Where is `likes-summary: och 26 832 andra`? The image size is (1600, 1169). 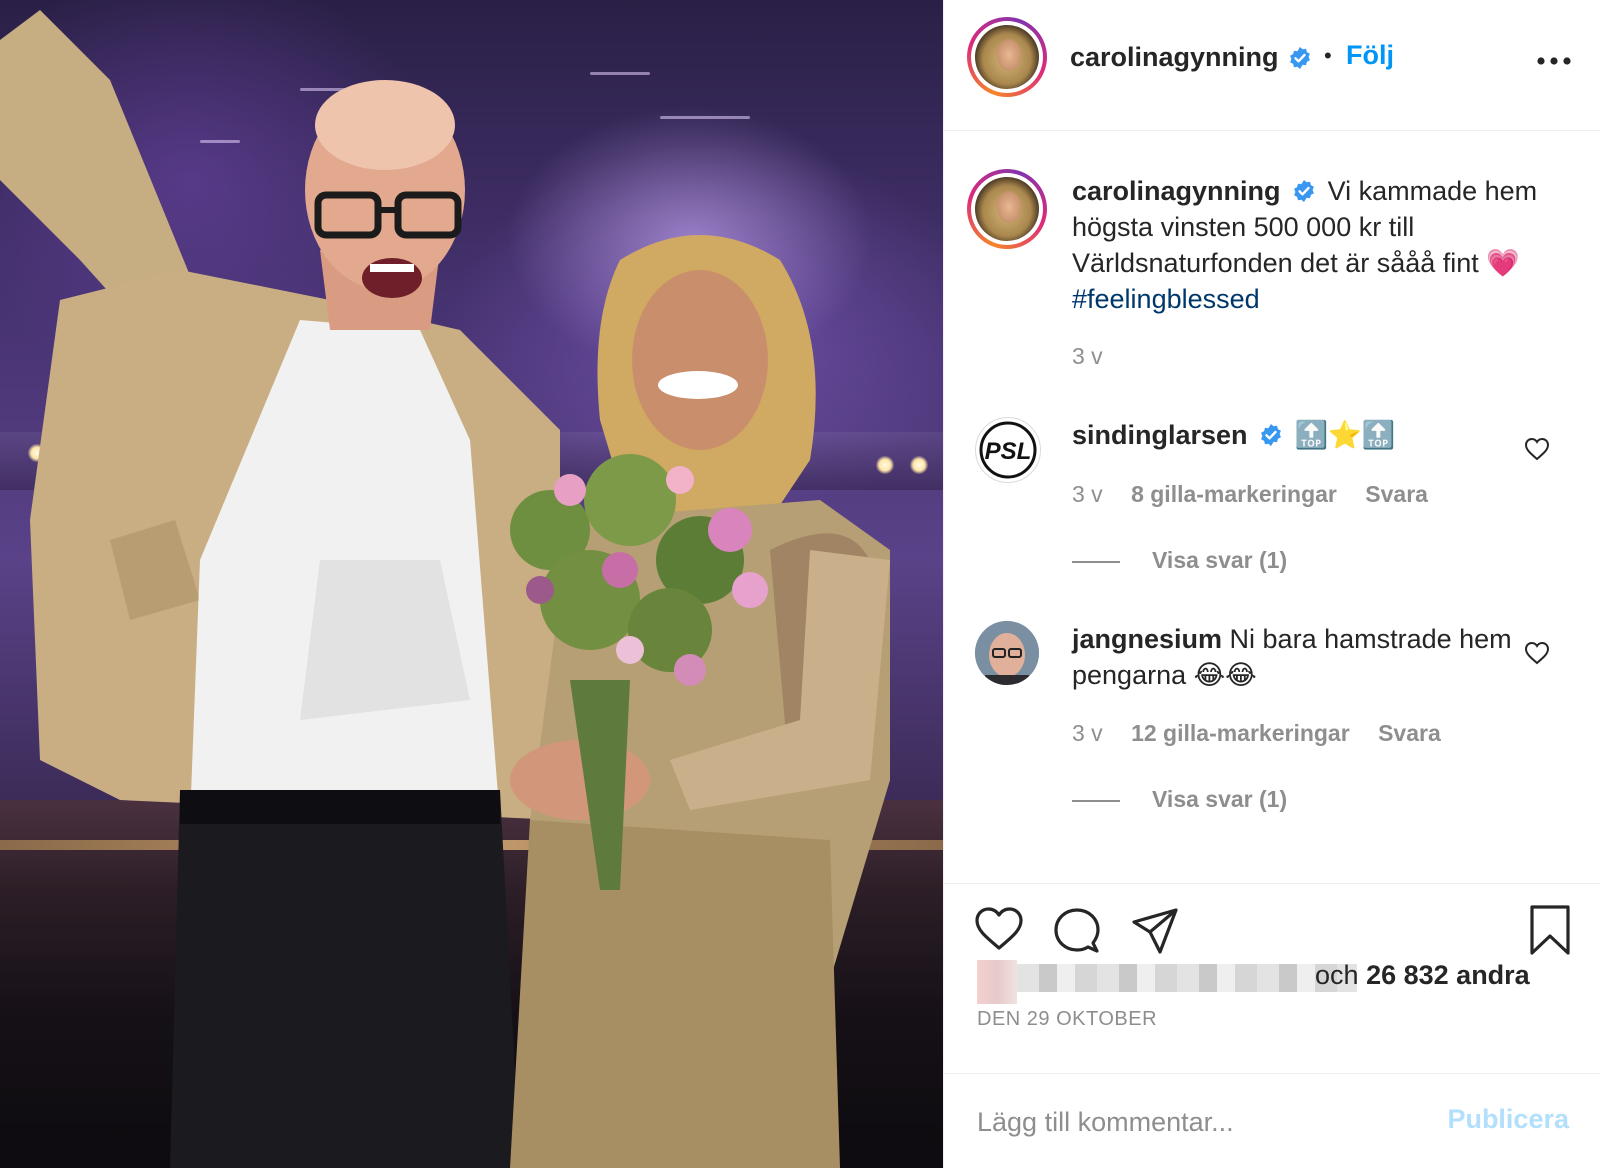 likes-summary: och 26 832 andra is located at coordinates (1287, 980).